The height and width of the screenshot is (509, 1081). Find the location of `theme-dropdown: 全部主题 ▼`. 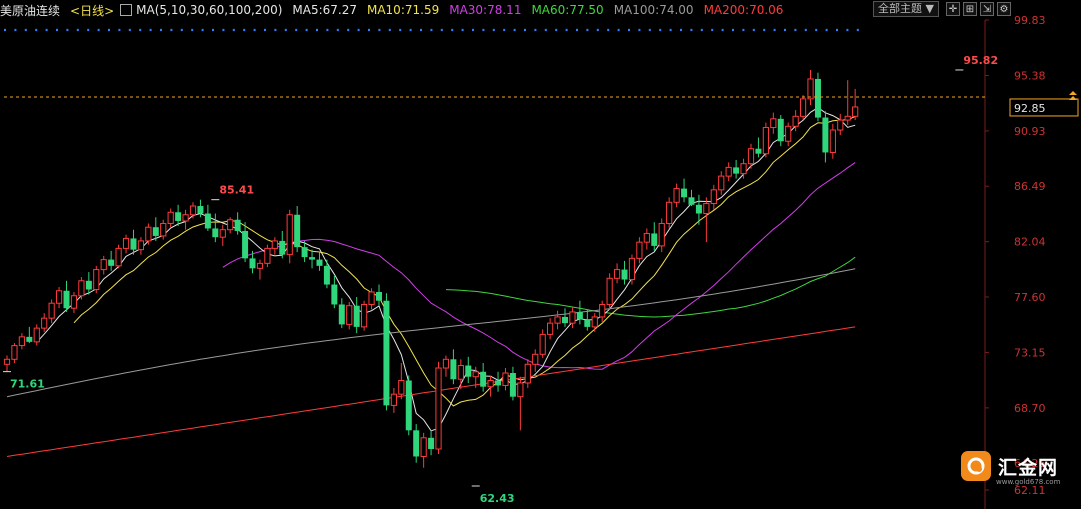

theme-dropdown: 全部主题 ▼ is located at coordinates (906, 9).